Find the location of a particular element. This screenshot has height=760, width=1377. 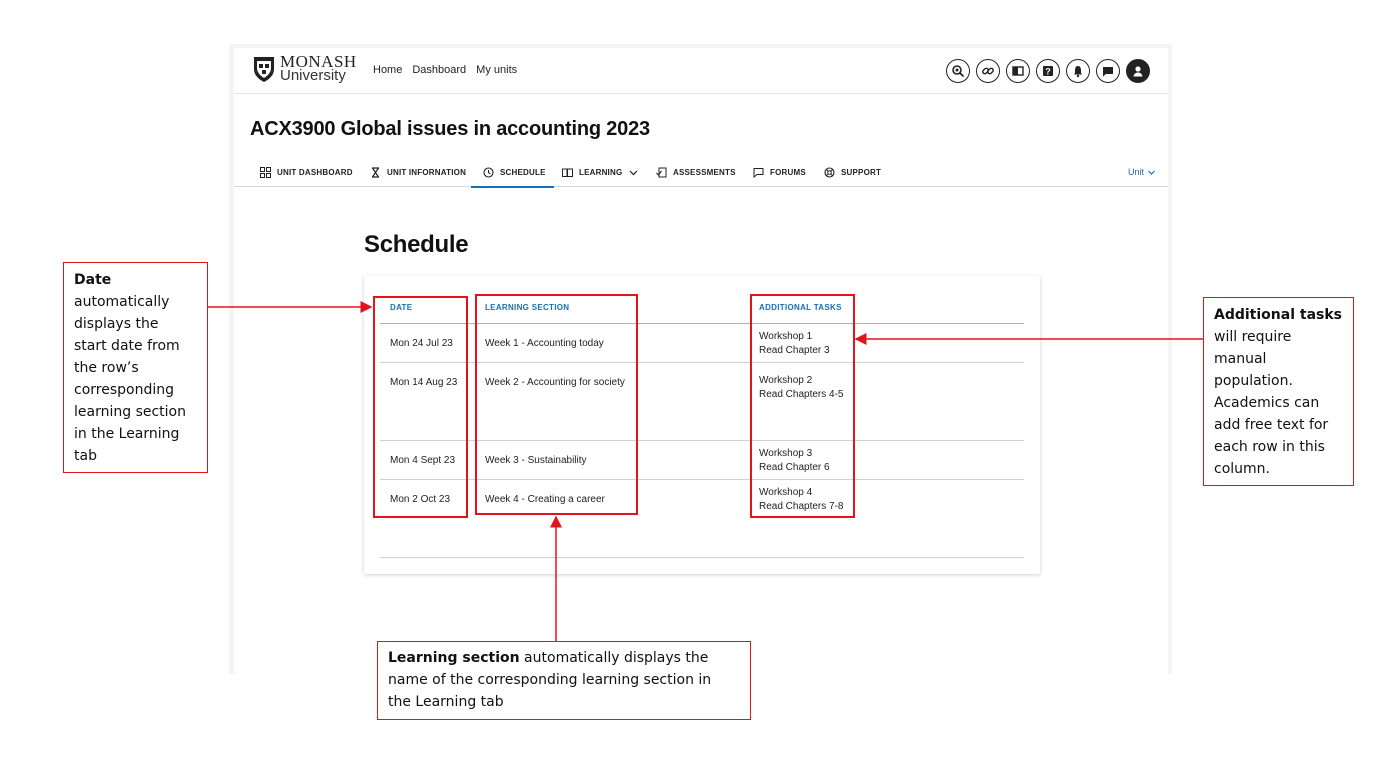

annotation-title: Date is located at coordinates (93, 280).